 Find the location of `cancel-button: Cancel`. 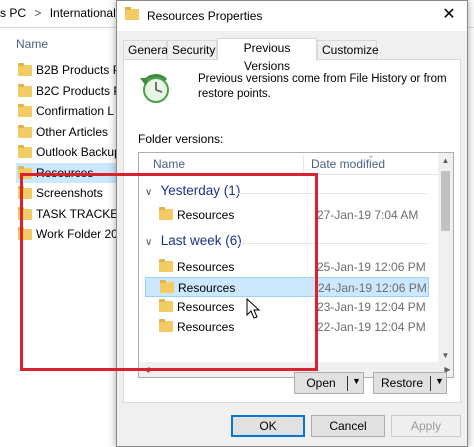

cancel-button: Cancel is located at coordinates (348, 426).